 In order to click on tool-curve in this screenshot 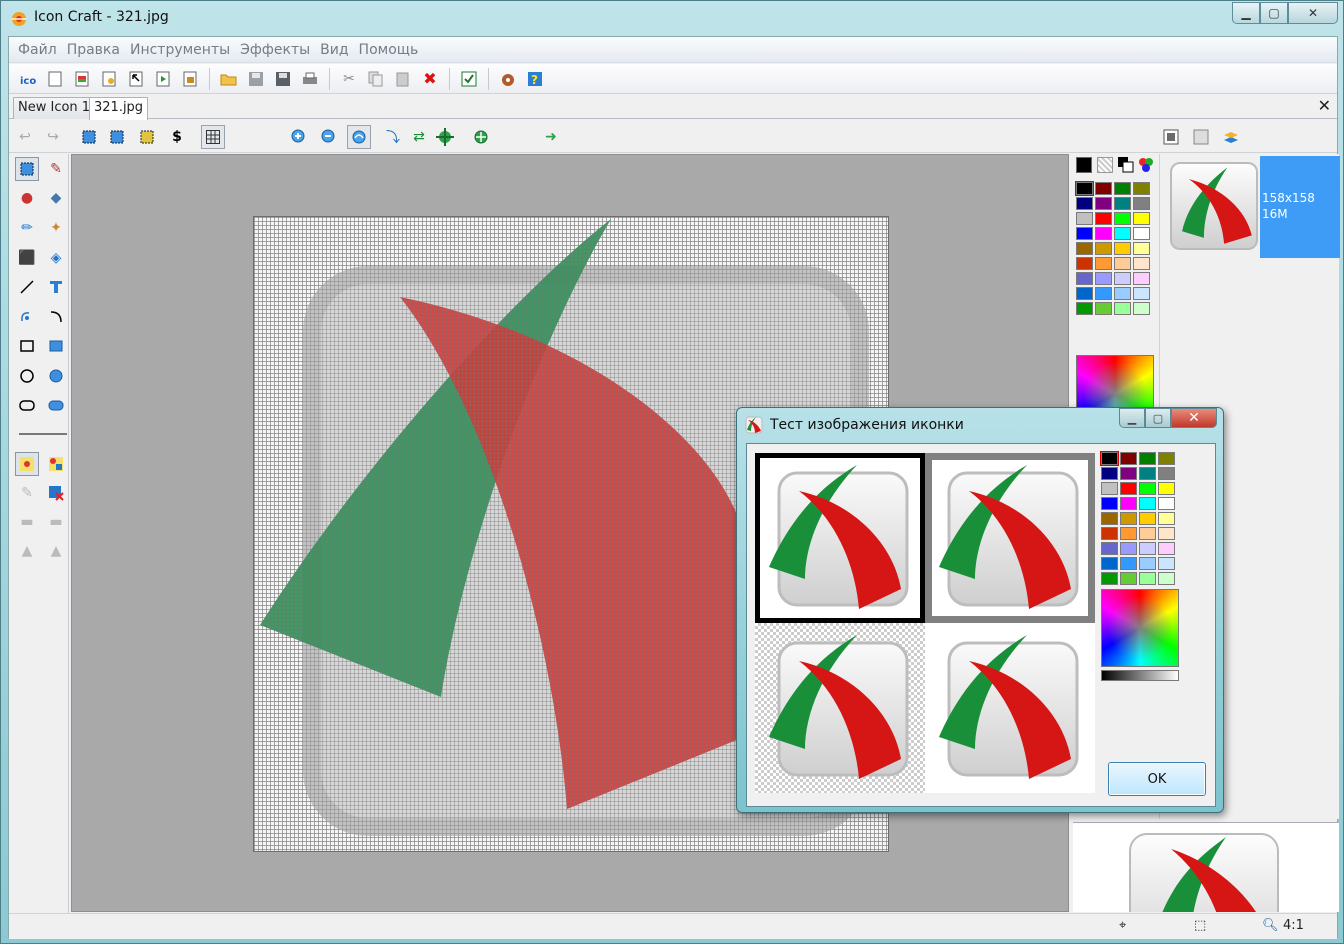, I will do `click(27, 317)`.